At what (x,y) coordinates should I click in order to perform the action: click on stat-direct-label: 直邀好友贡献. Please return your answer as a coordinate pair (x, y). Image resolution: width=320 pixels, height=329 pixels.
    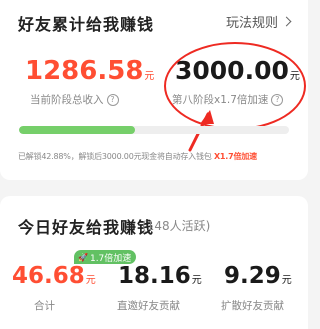
    Looking at the image, I should click on (148, 306).